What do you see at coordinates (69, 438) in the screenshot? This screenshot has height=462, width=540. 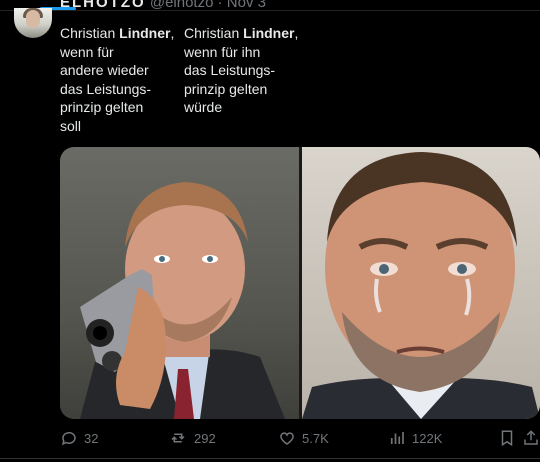 I see `reply-icon` at bounding box center [69, 438].